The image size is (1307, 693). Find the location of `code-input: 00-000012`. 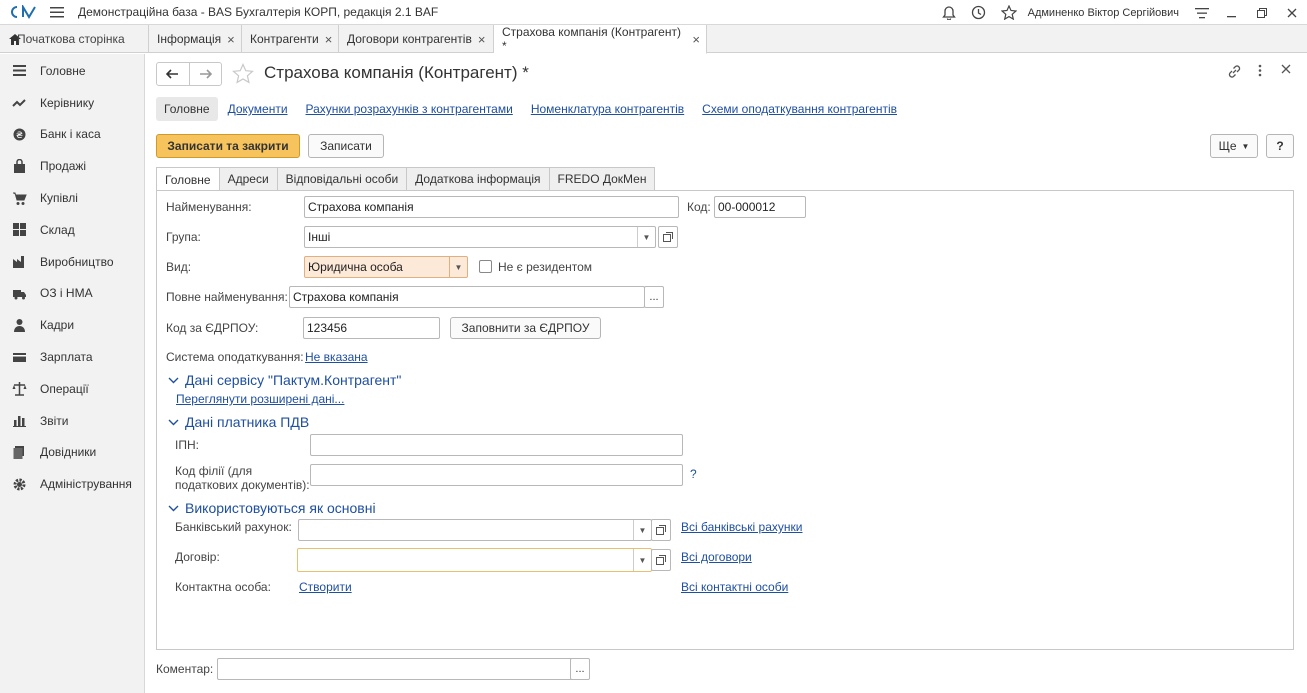

code-input: 00-000012 is located at coordinates (760, 207).